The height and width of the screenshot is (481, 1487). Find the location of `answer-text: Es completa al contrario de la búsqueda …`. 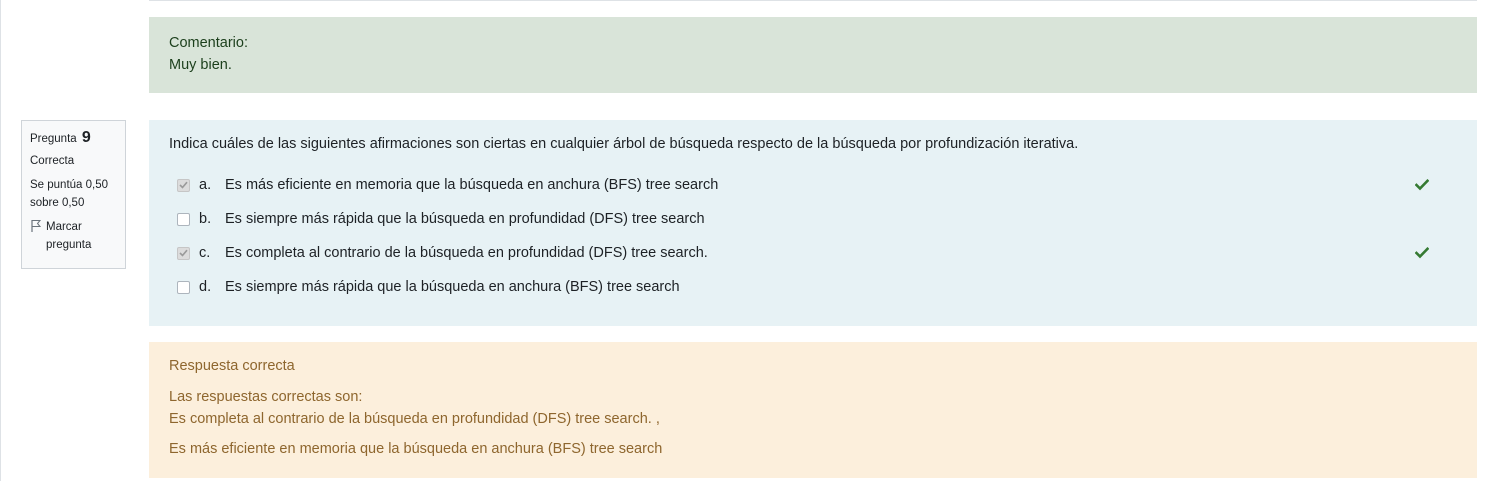

answer-text: Es completa al contrario de la búsqueda … is located at coordinates (466, 253).